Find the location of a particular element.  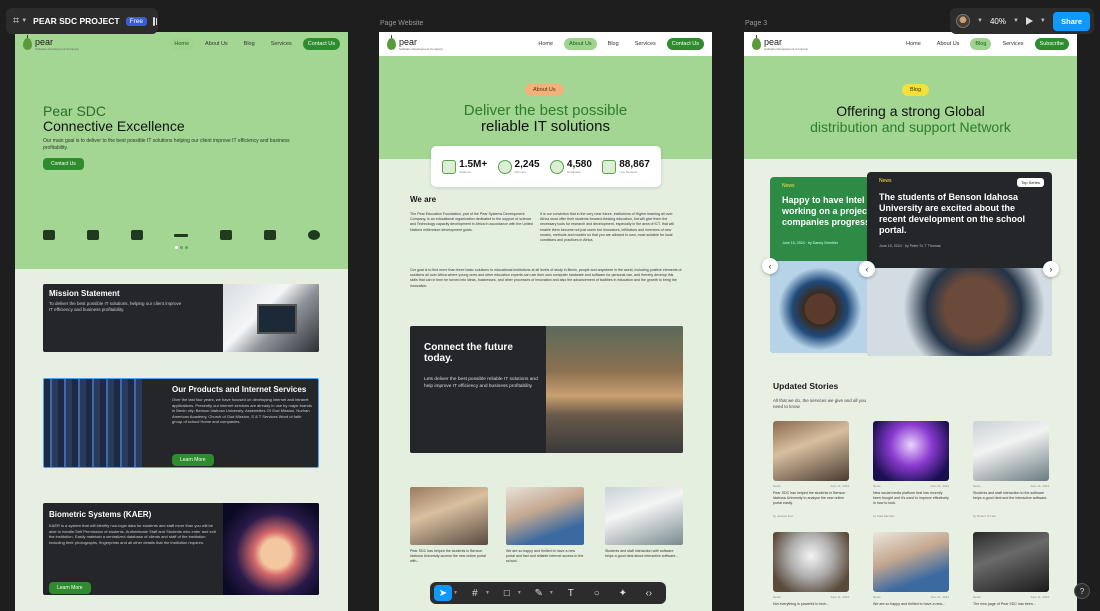

main-menu-button: ⌗ ▼ is located at coordinates (20, 21).